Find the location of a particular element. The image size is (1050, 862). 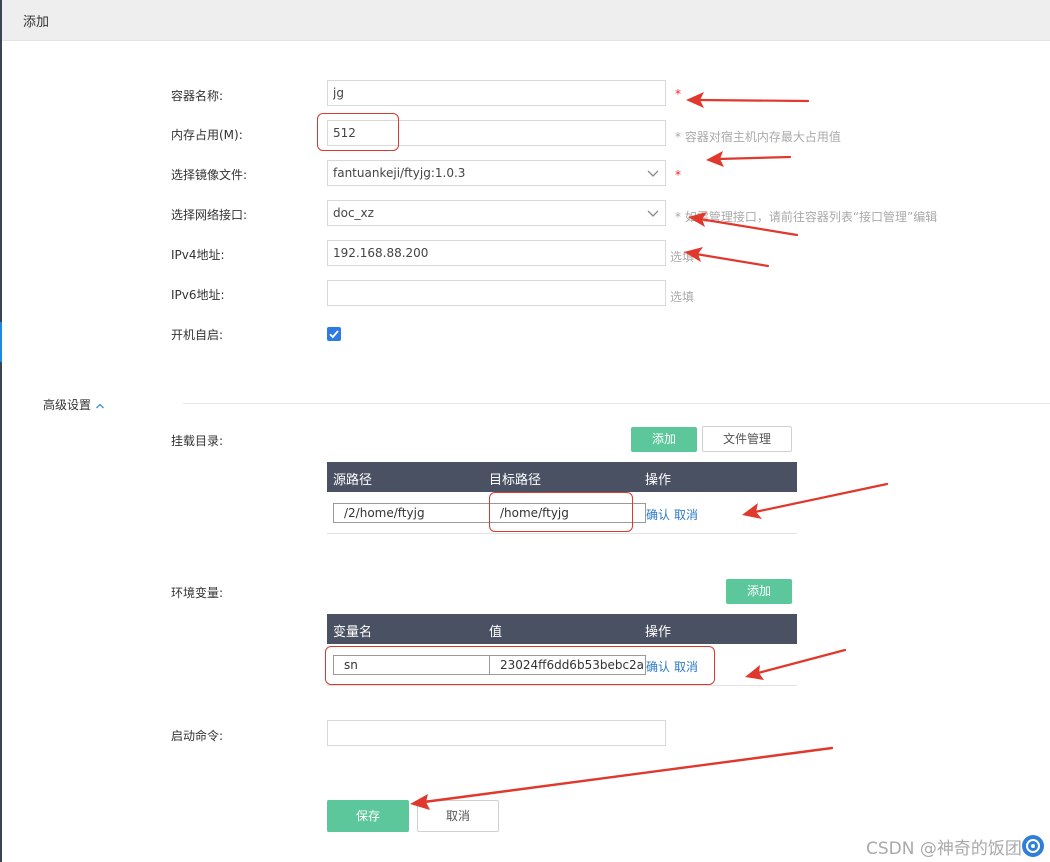

watermark-badge-icon is located at coordinates (1033, 846).